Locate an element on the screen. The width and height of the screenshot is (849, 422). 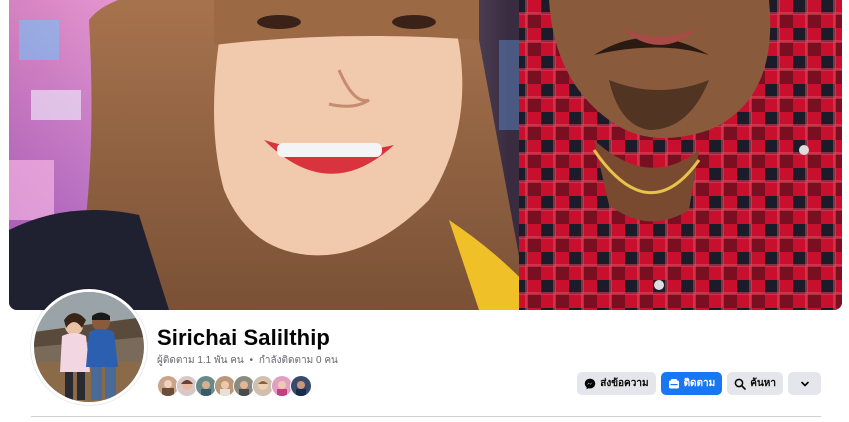
messenger-icon is located at coordinates (590, 384).